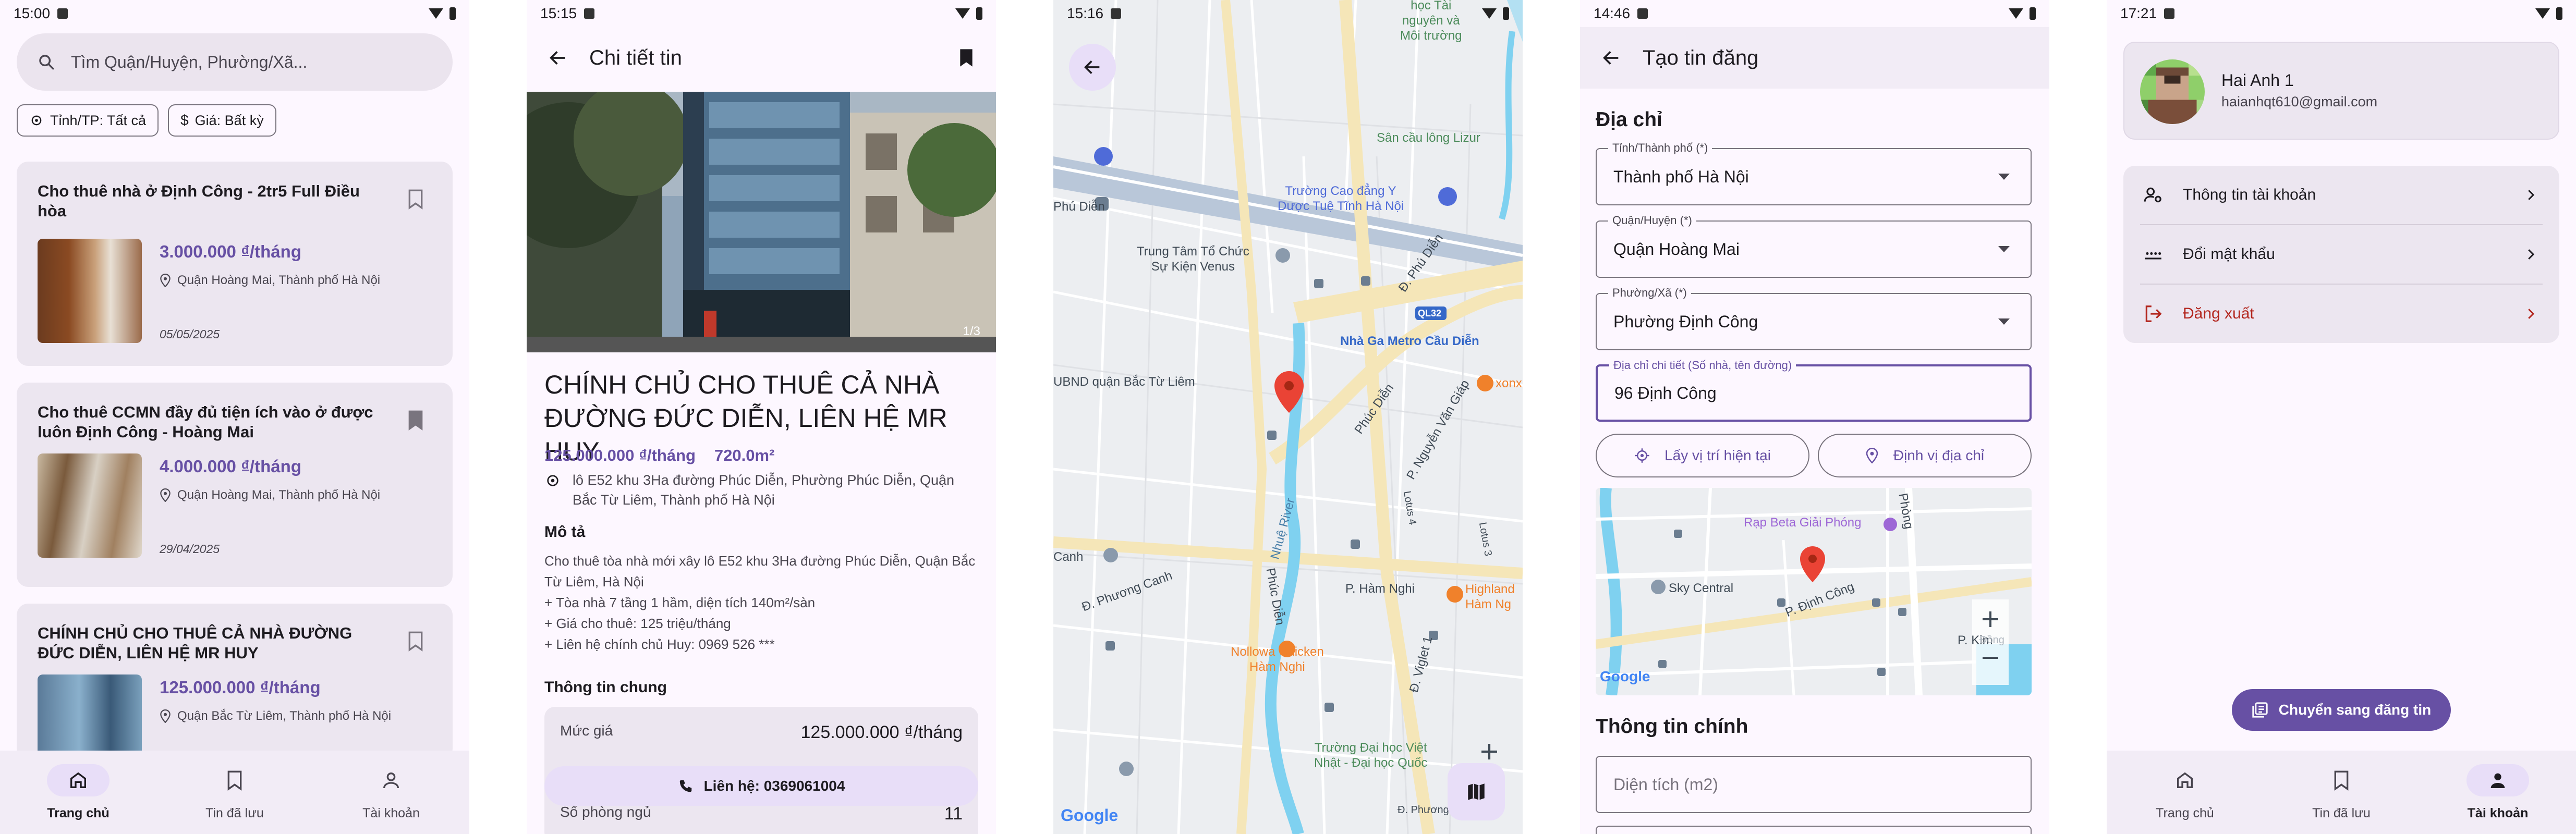  Describe the element at coordinates (1665, 784) in the screenshot. I see `area-placeholder: Diện tích (m2)` at that location.